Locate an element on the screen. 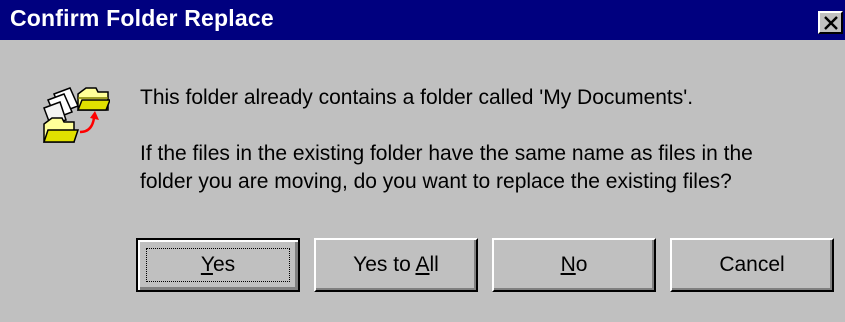 Image resolution: width=845 pixels, height=322 pixels. title-bar: Confirm Folder Replace is located at coordinates (422, 20).